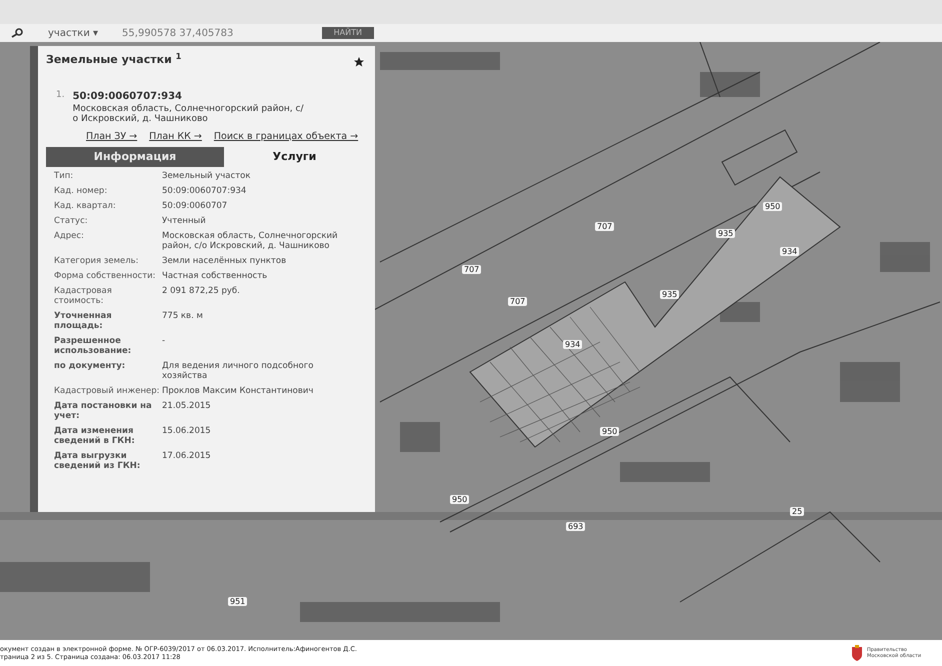 Image resolution: width=942 pixels, height=666 pixels. Describe the element at coordinates (184, 221) in the screenshot. I see `field-value: Учтенный` at that location.